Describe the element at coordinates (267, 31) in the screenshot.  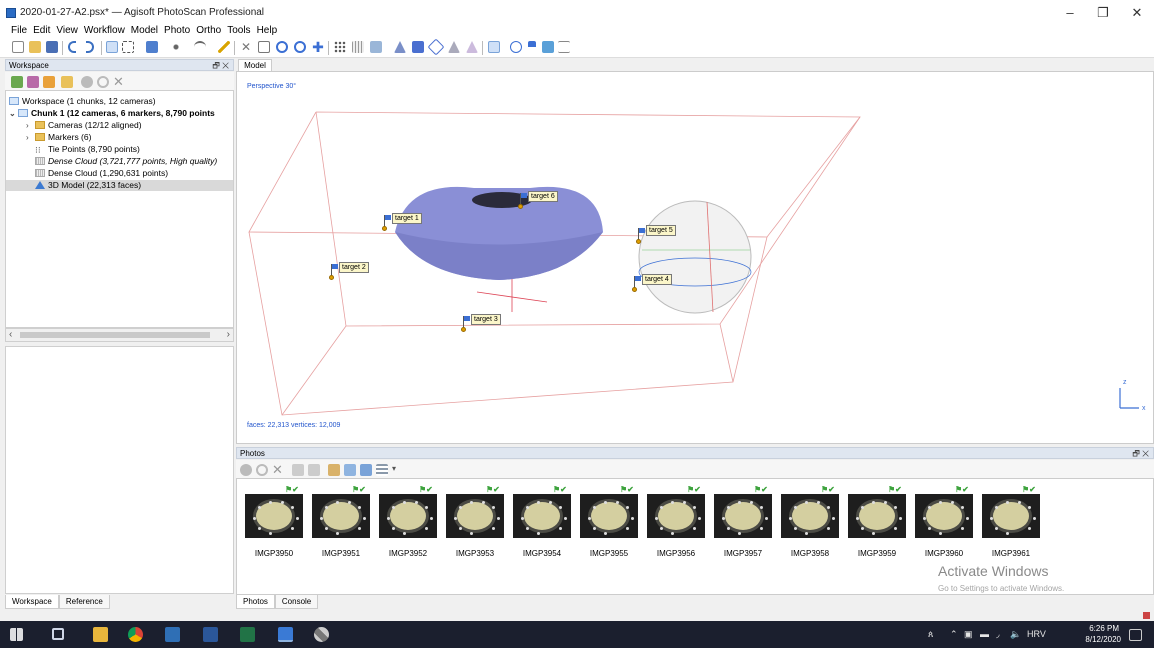
I see `menu-help: Help` at that location.